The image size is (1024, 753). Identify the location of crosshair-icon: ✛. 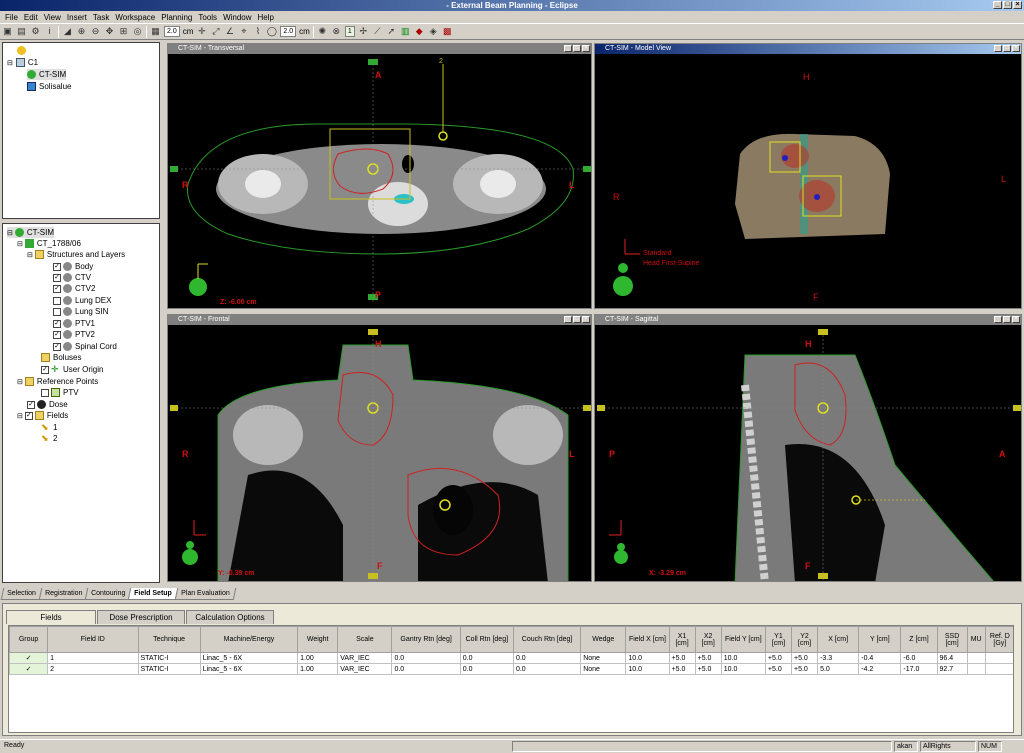
(201, 31).